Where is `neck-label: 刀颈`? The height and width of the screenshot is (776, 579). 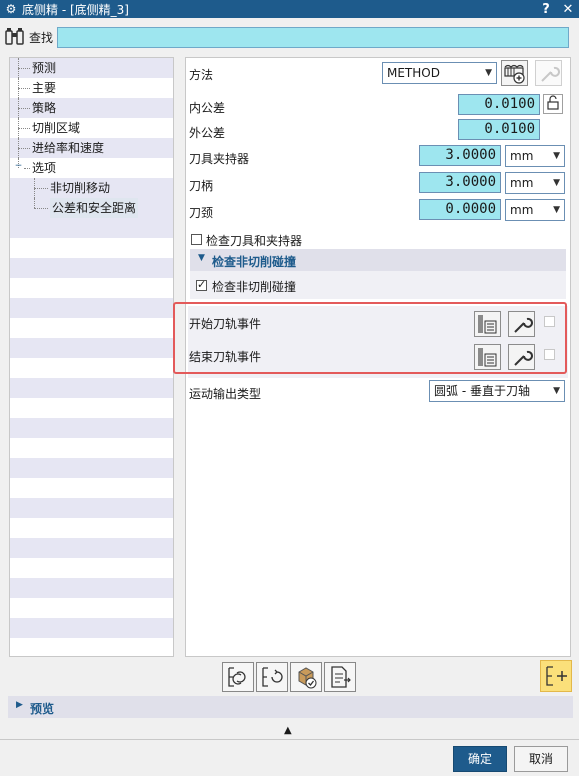 neck-label: 刀颈 is located at coordinates (201, 213).